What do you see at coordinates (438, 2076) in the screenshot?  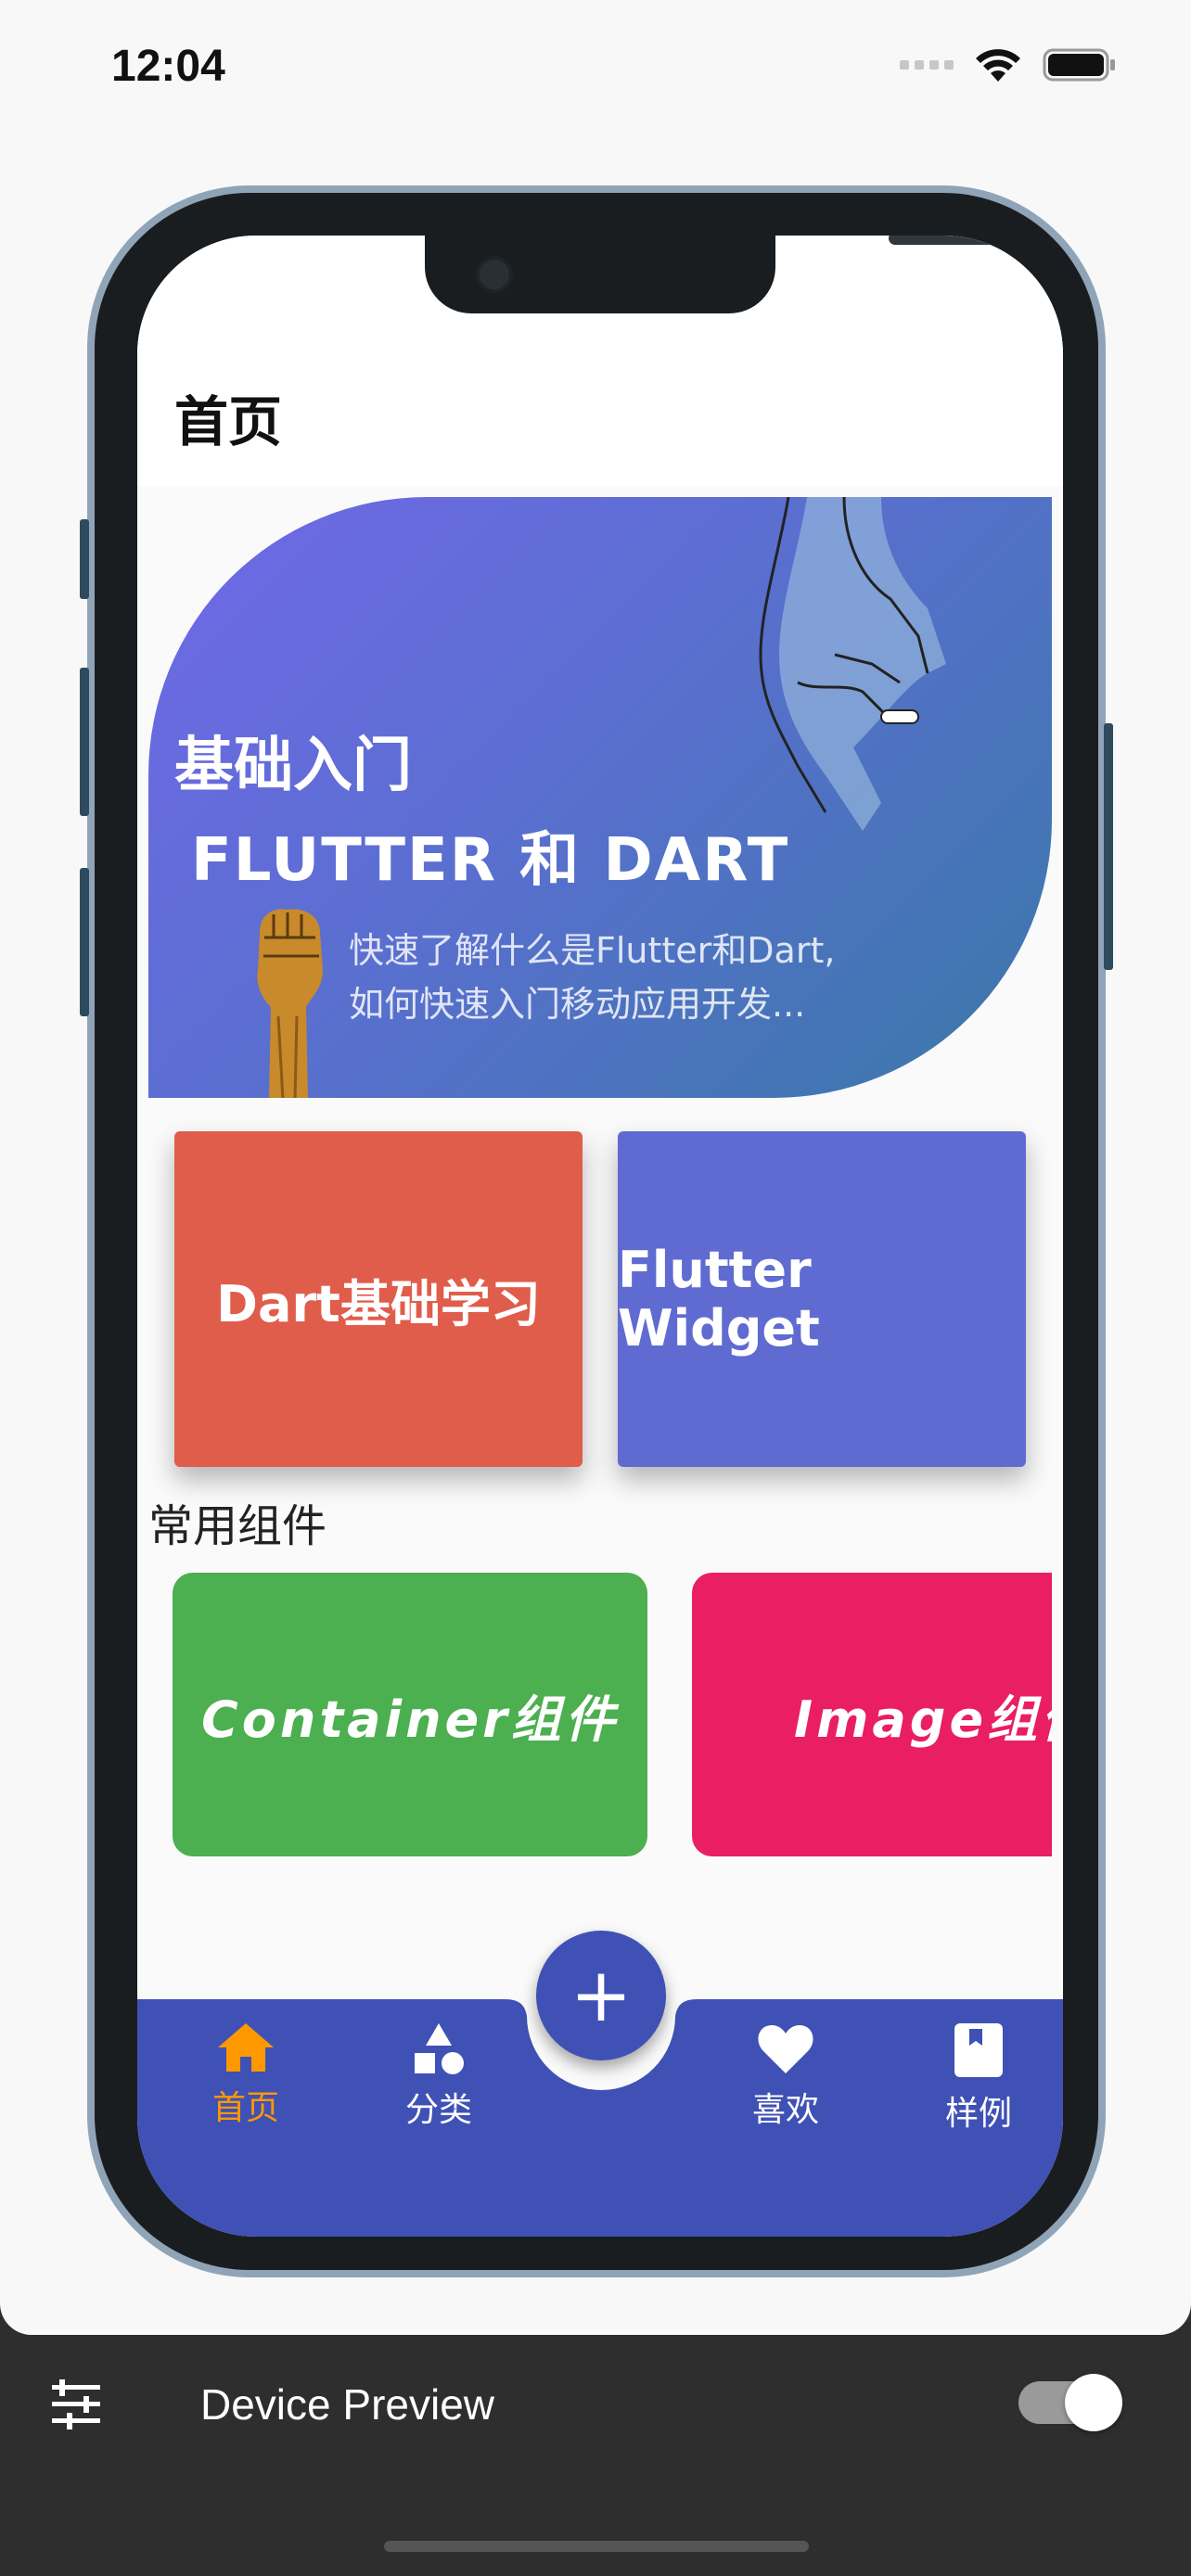 I see `nav-item-category: 分类` at bounding box center [438, 2076].